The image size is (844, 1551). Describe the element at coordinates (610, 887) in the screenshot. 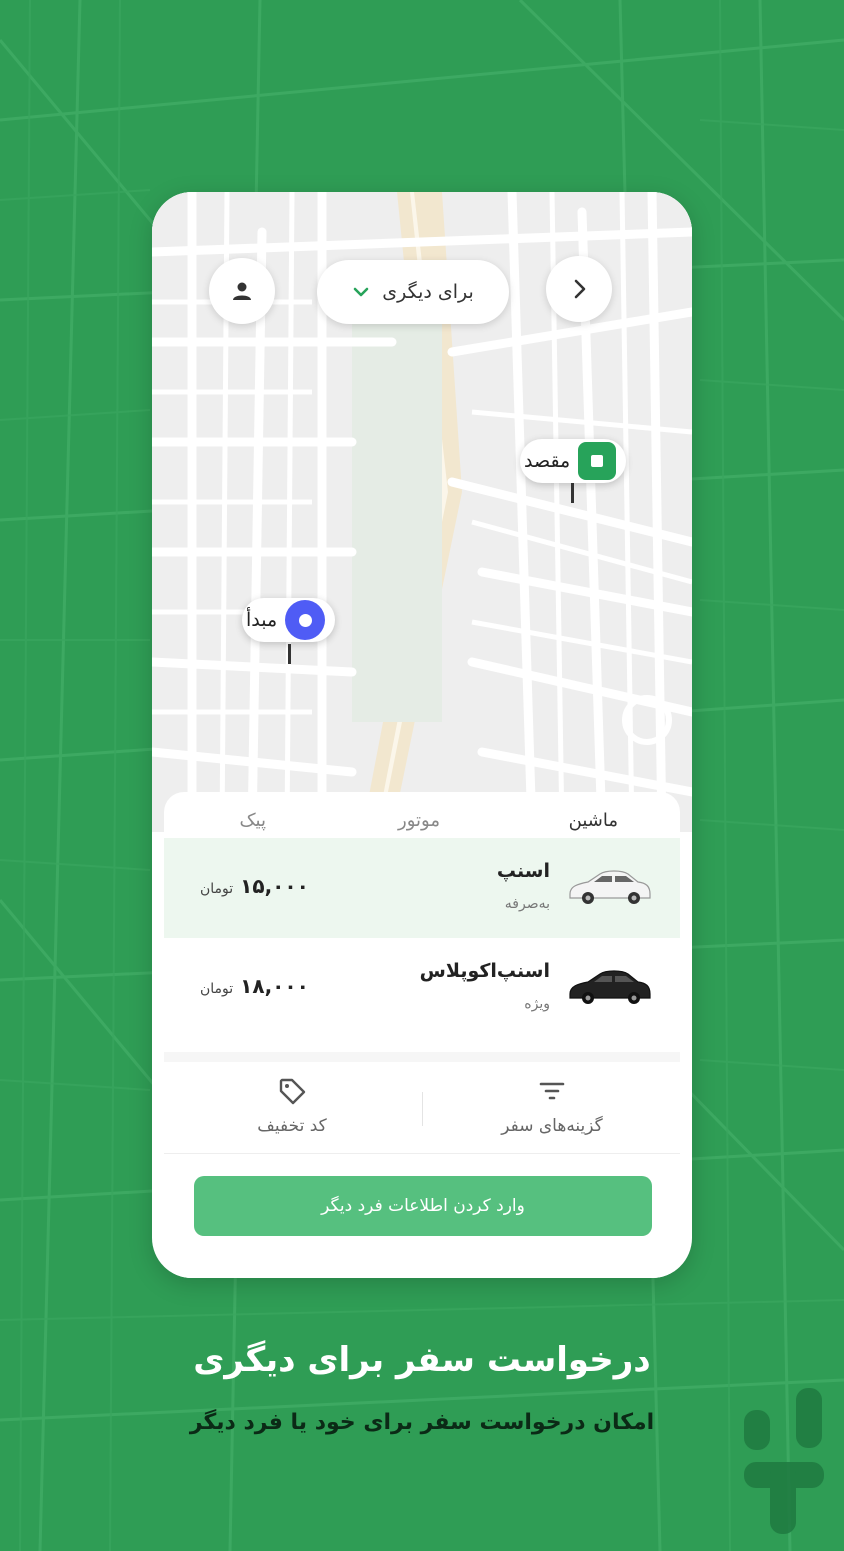

I see `white-car-icon` at that location.